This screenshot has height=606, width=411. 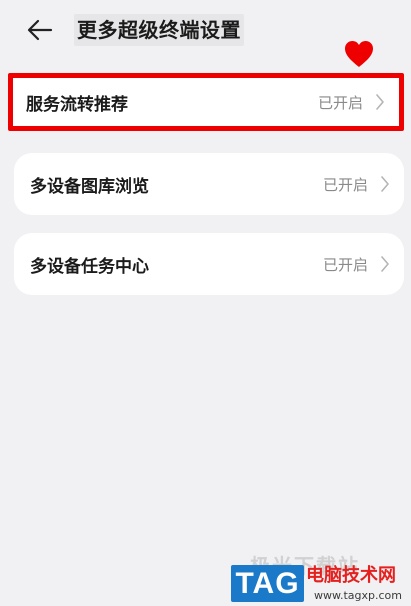 What do you see at coordinates (267, 583) in the screenshot?
I see `tag-logo: TAG` at bounding box center [267, 583].